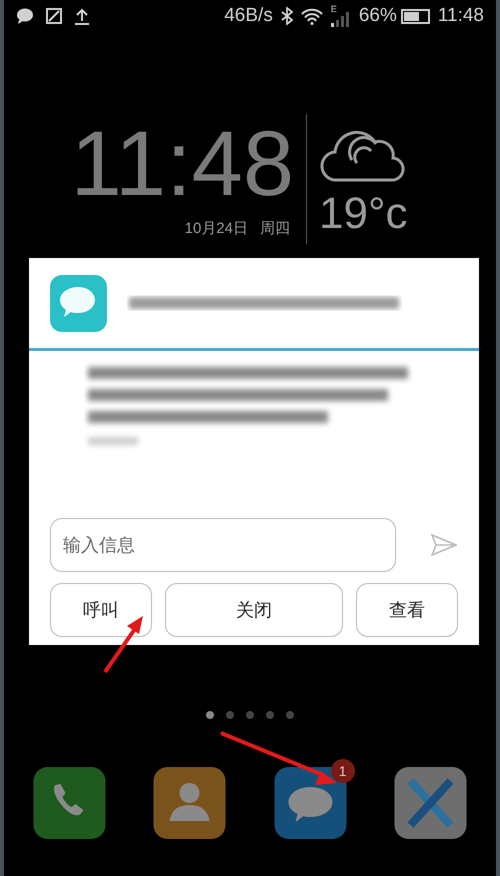  I want to click on network-speed: 46B/s, so click(248, 16).